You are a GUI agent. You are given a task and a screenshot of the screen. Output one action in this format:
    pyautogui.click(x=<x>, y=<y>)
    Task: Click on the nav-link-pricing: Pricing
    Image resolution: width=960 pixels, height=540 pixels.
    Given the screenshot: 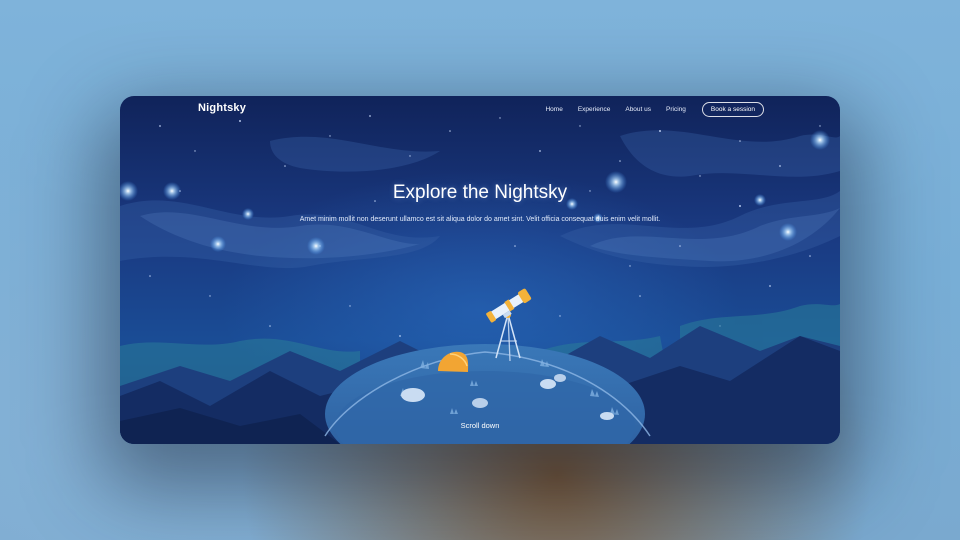 What is the action you would take?
    pyautogui.click(x=676, y=109)
    